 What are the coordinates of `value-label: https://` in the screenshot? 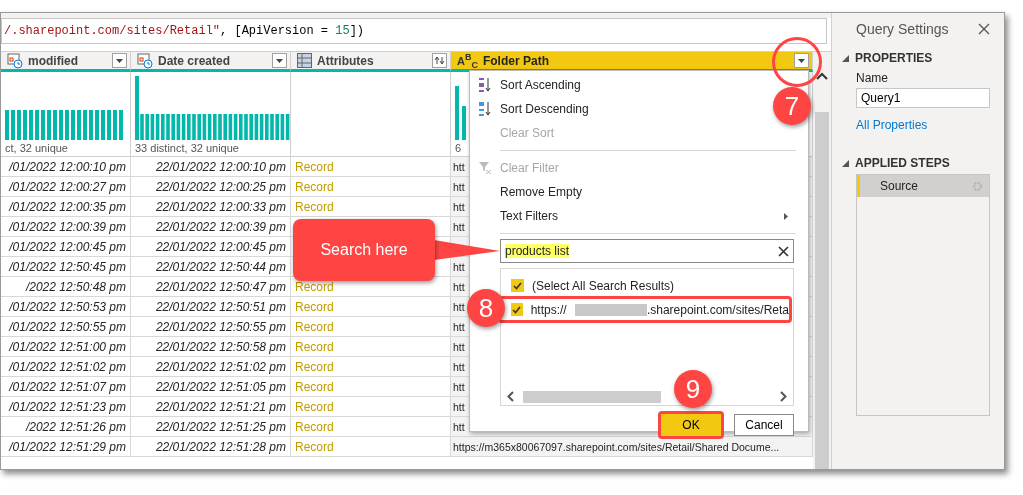 It's located at (548, 309).